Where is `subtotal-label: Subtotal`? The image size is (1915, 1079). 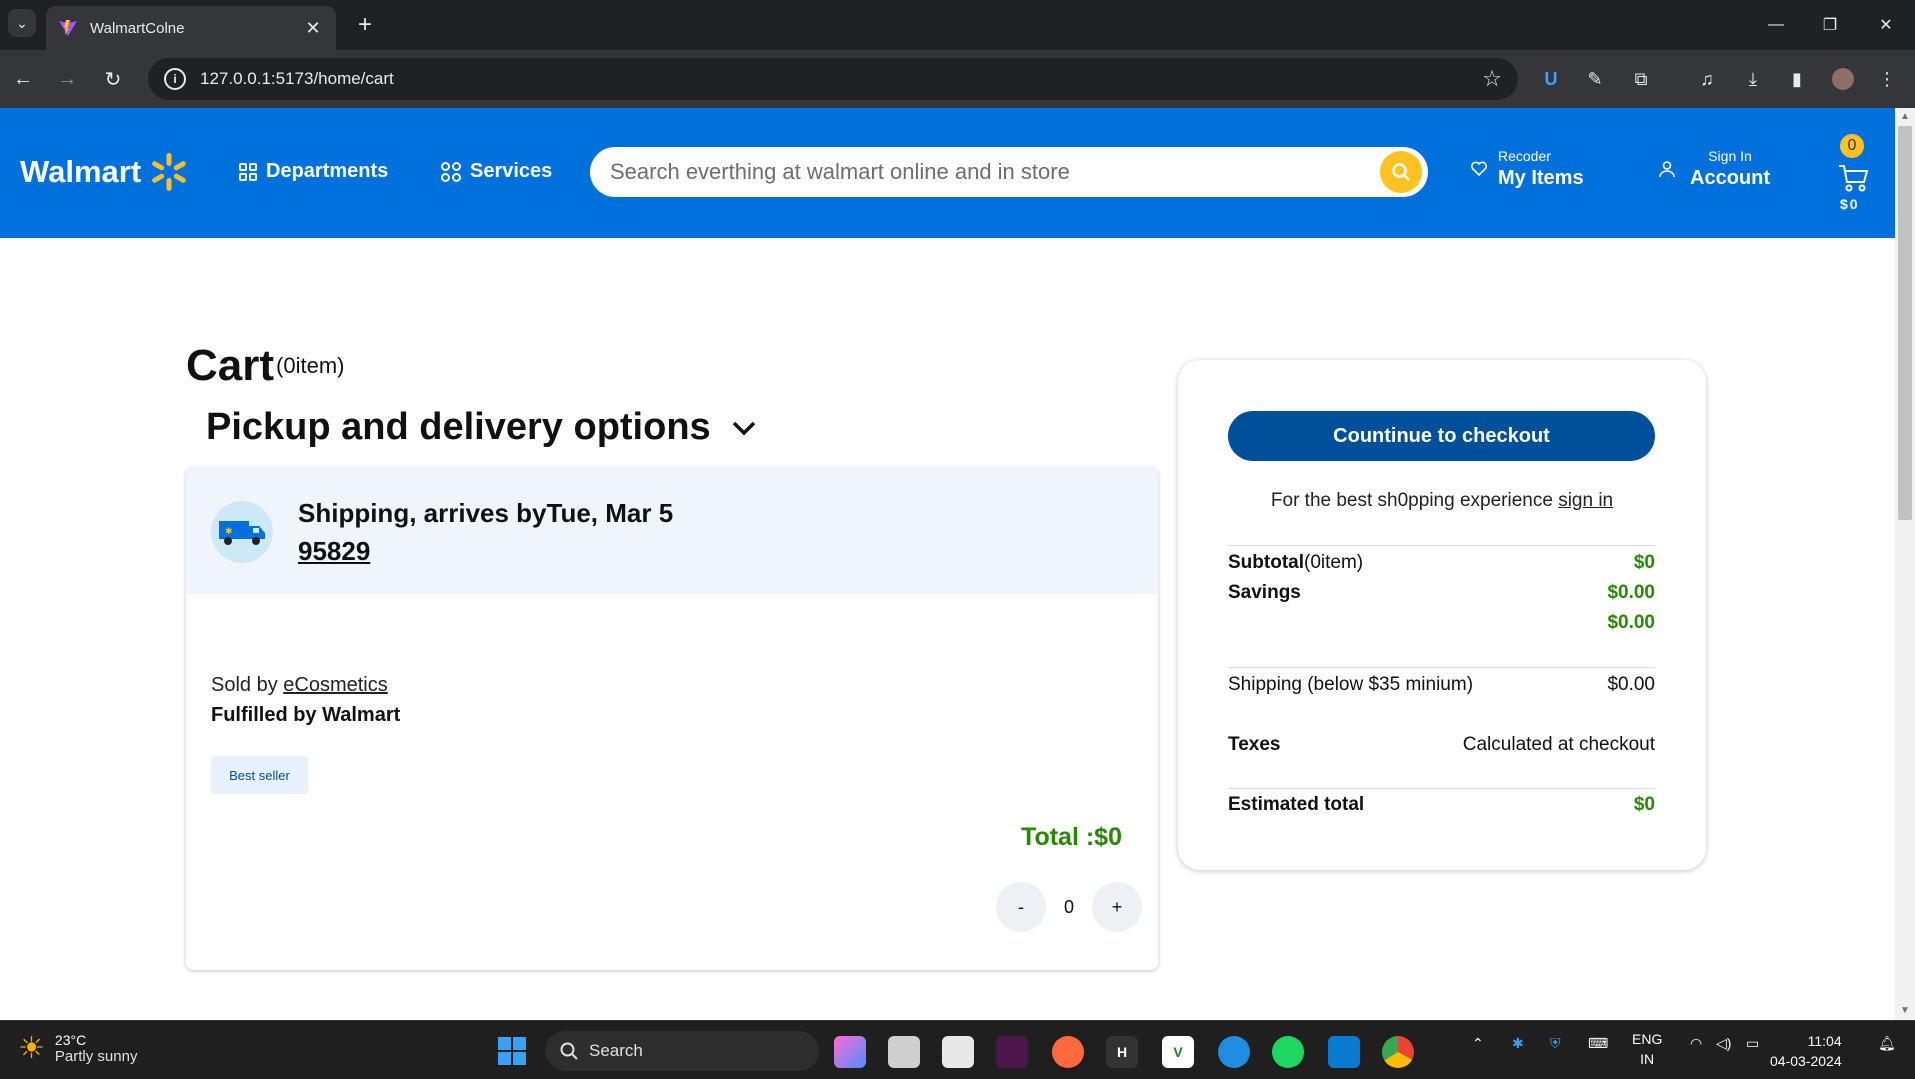 subtotal-label: Subtotal is located at coordinates (1266, 562).